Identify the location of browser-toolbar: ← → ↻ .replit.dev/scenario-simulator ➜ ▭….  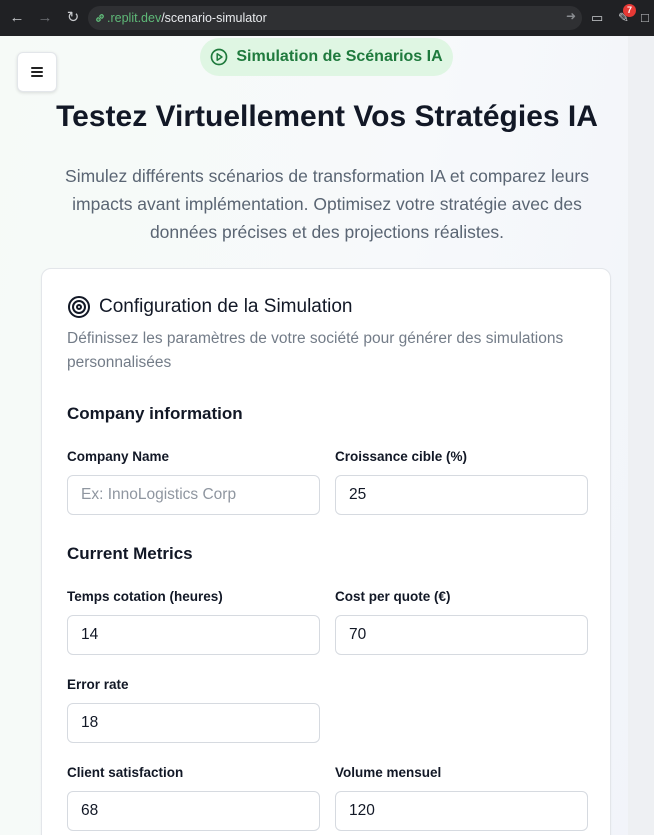
(327, 18).